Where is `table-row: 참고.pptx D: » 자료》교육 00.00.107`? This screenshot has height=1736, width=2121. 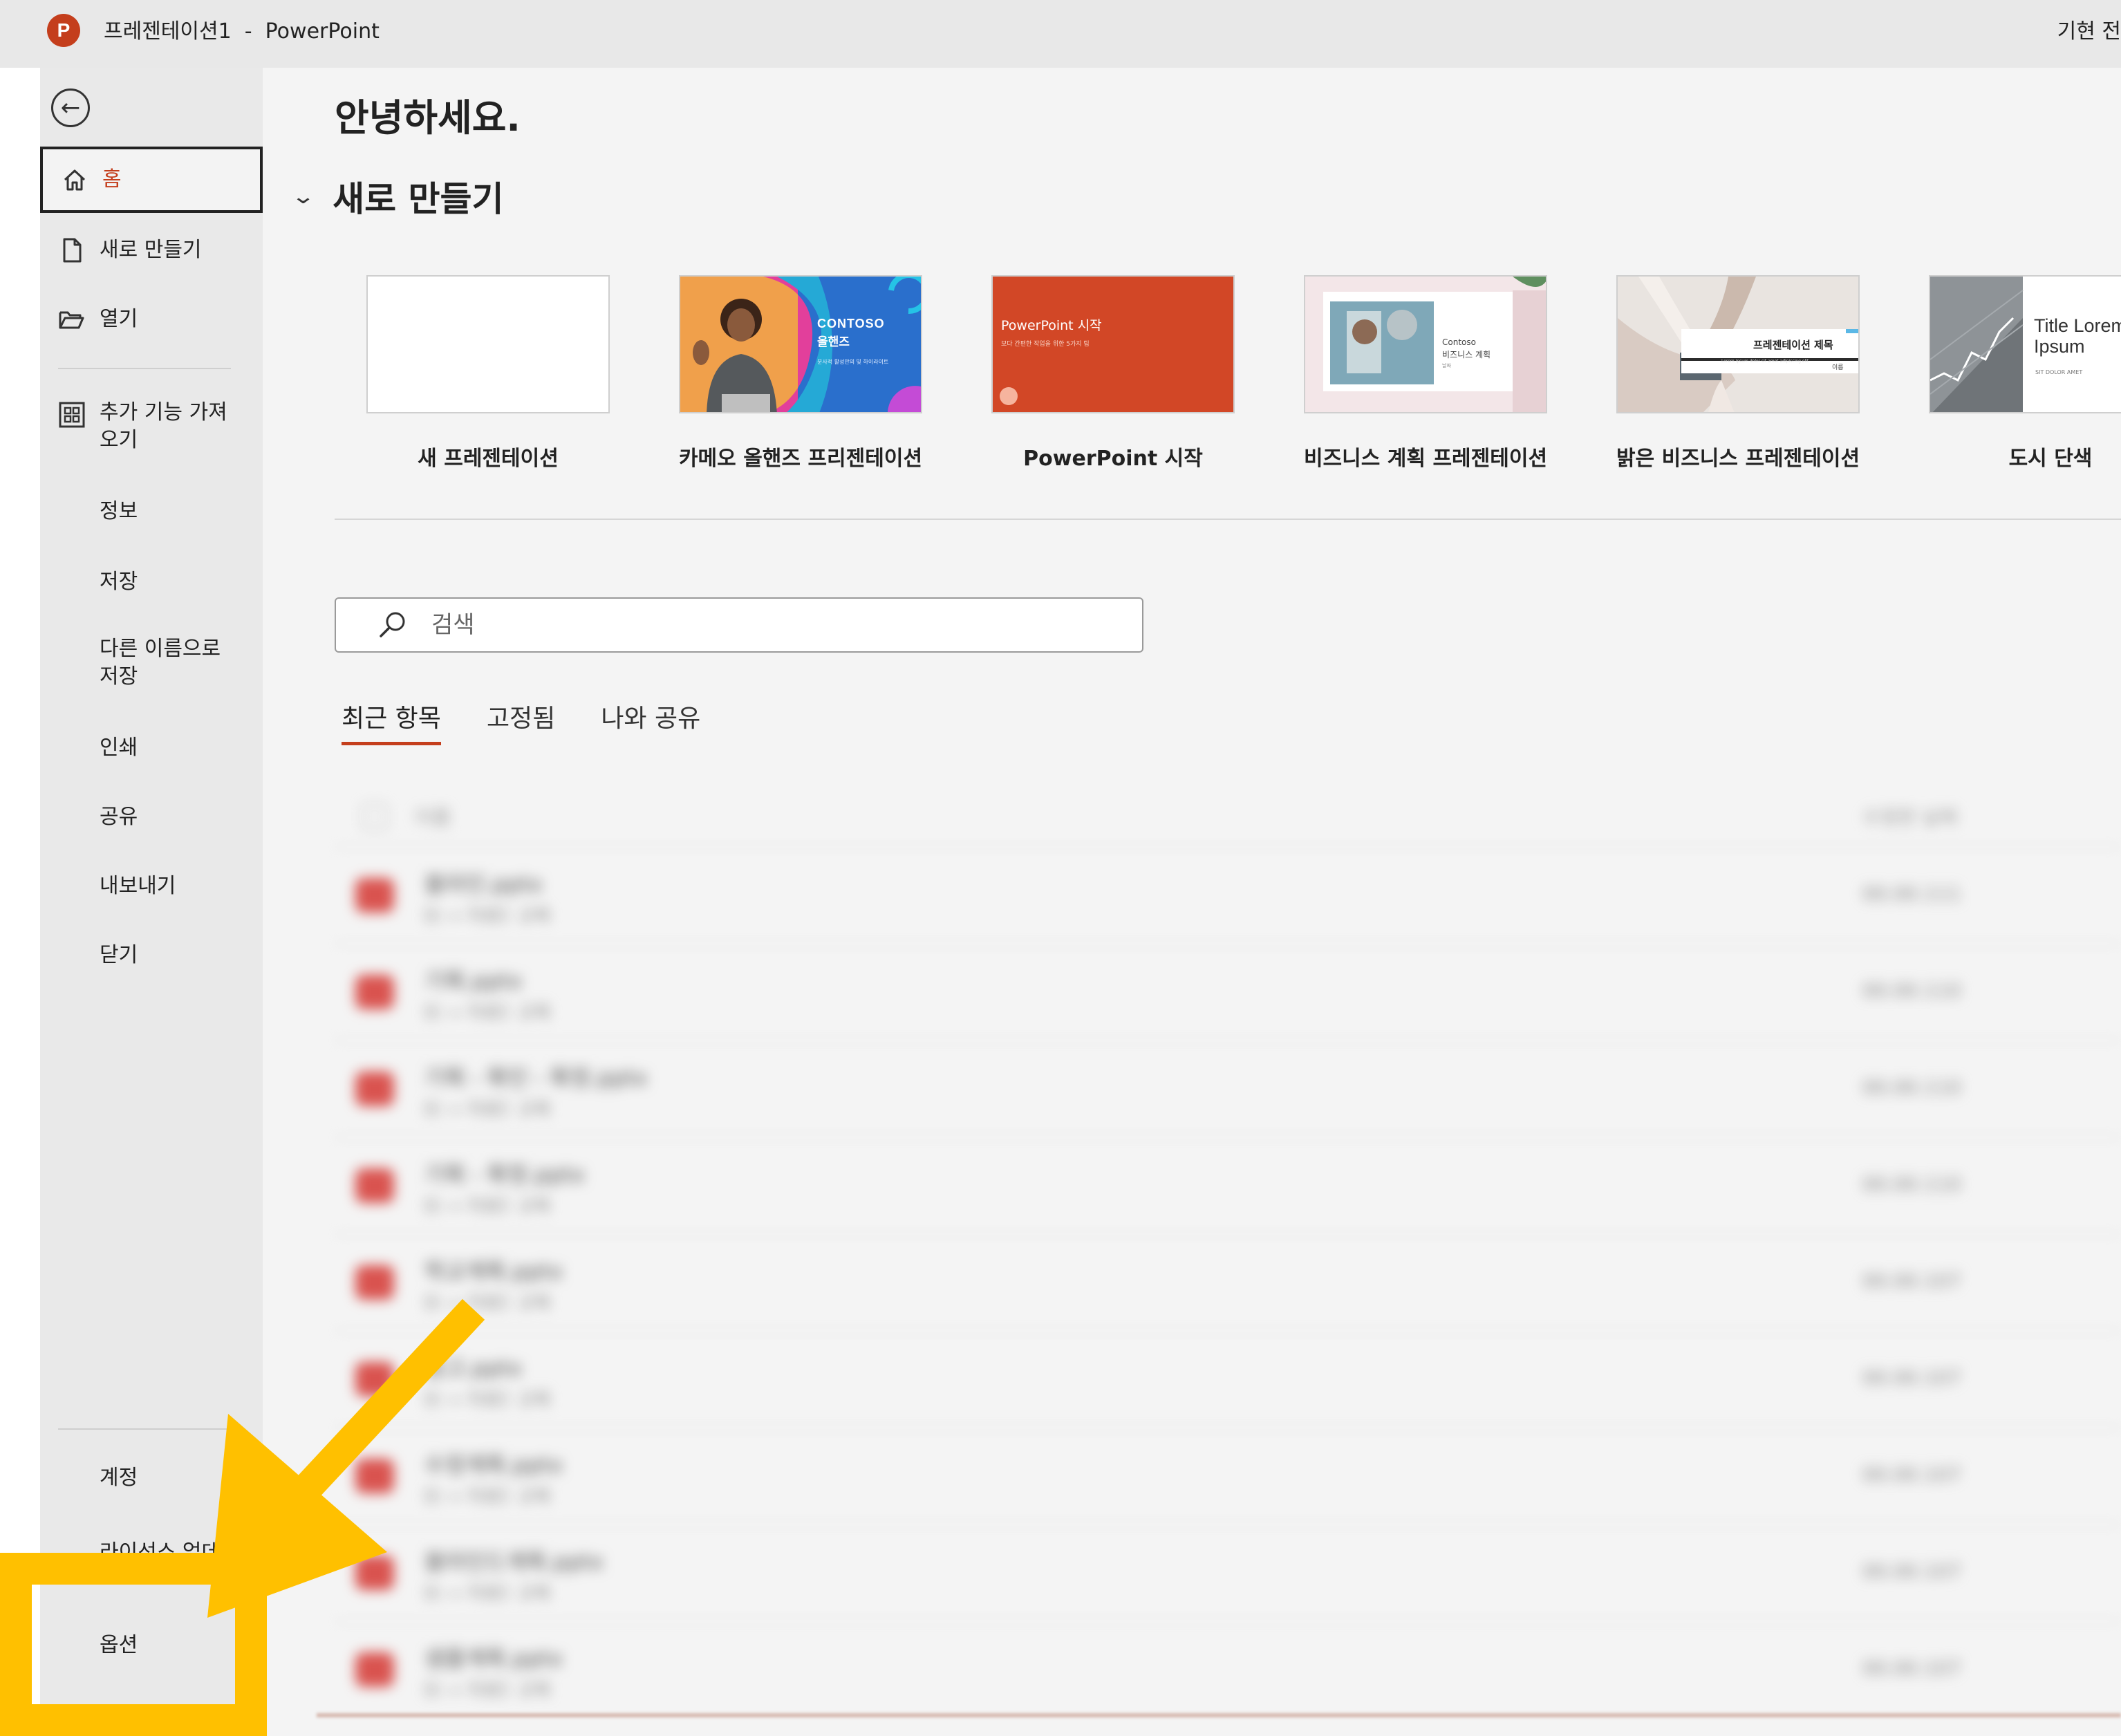 table-row: 참고.pptx D: » 자료》교육 00.00.107 is located at coordinates (1228, 1378).